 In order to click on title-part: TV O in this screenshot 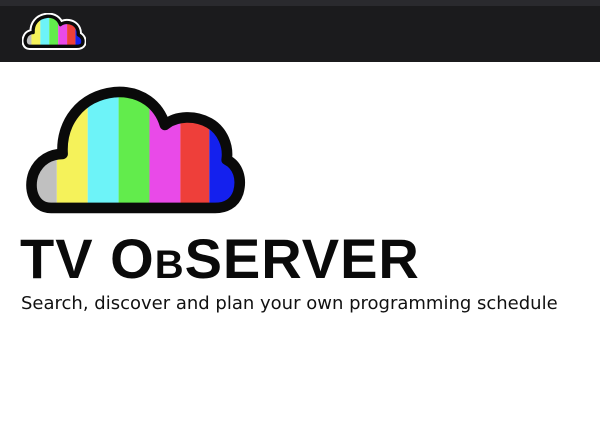, I will do `click(87, 258)`.